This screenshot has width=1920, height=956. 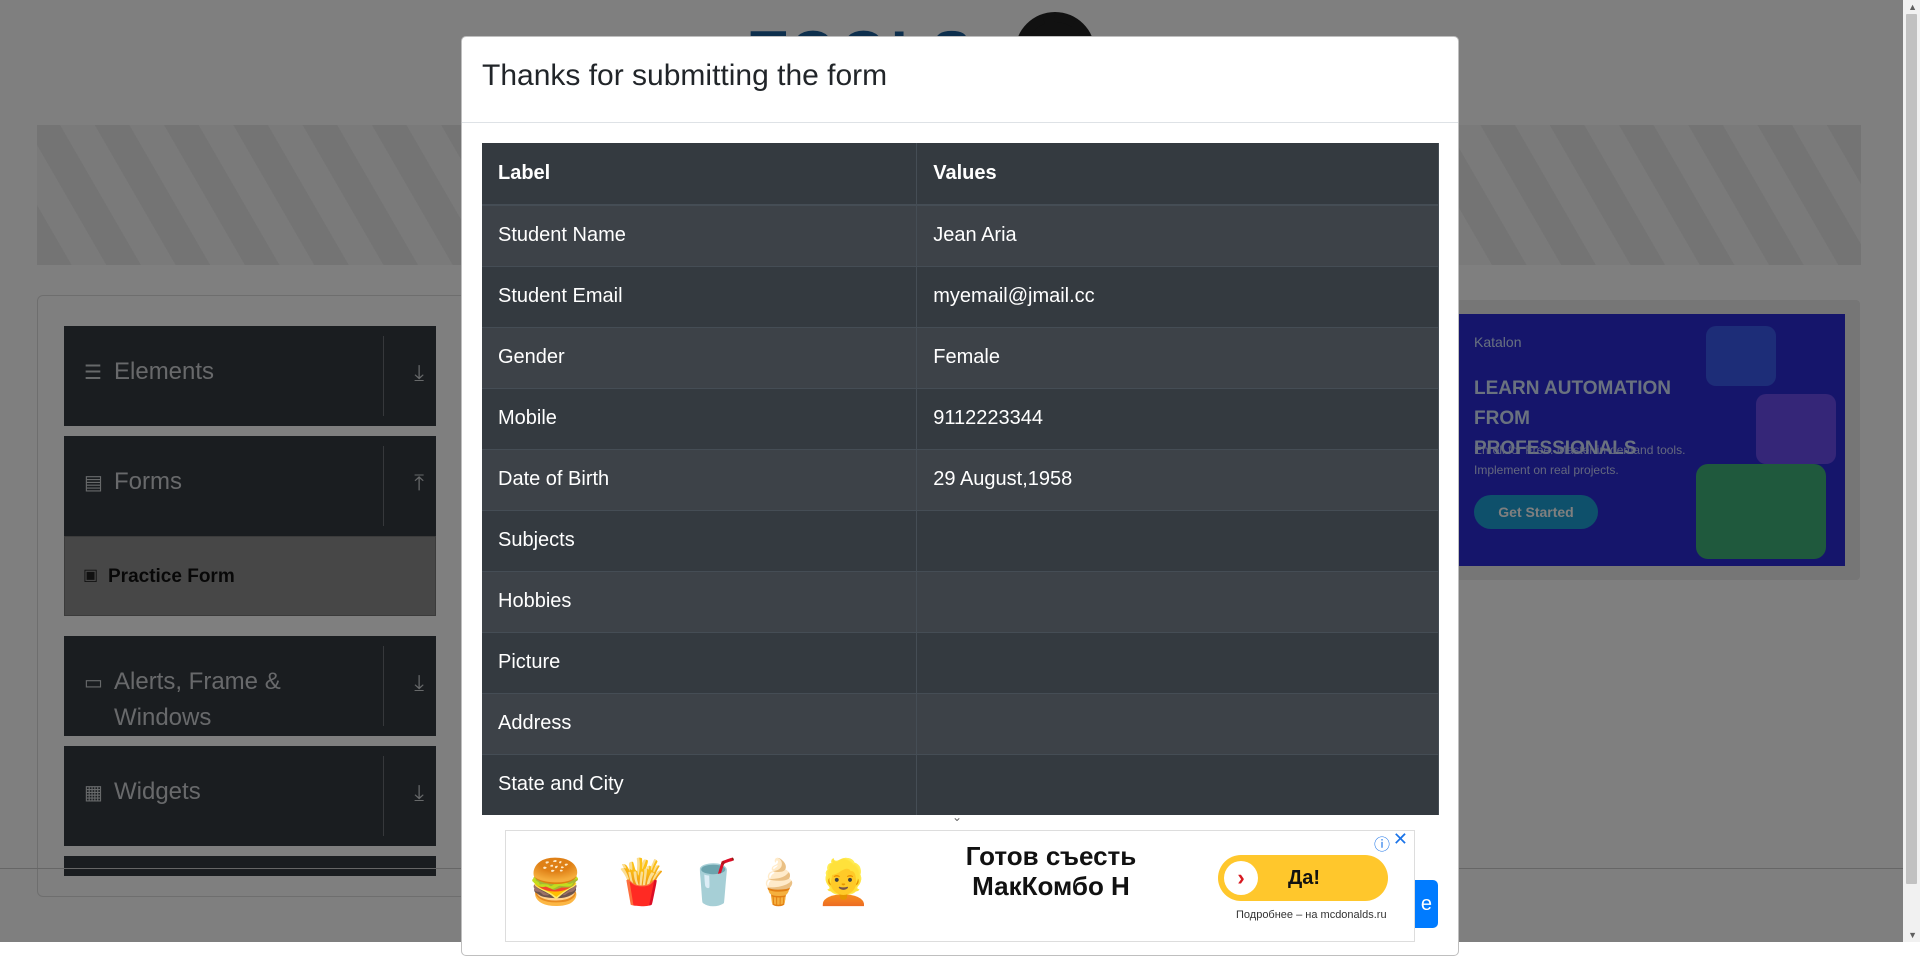 What do you see at coordinates (1177, 296) in the screenshot?
I see `row-value: myemail@jmail.cc` at bounding box center [1177, 296].